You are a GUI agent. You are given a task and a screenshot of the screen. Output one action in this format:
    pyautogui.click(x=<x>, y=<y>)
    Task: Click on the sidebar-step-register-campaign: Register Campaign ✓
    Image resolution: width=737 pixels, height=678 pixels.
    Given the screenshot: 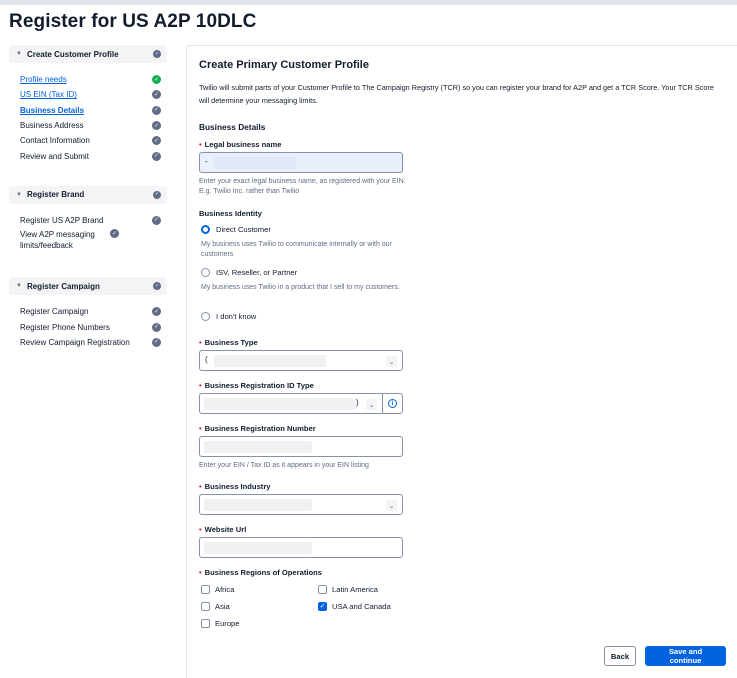 What is the action you would take?
    pyautogui.click(x=90, y=312)
    